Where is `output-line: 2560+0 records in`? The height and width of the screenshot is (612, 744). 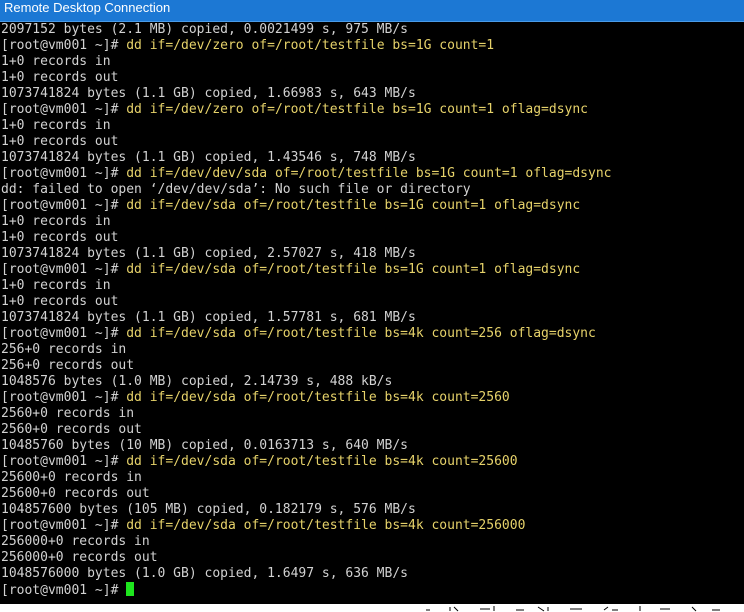 output-line: 2560+0 records in is located at coordinates (68, 413).